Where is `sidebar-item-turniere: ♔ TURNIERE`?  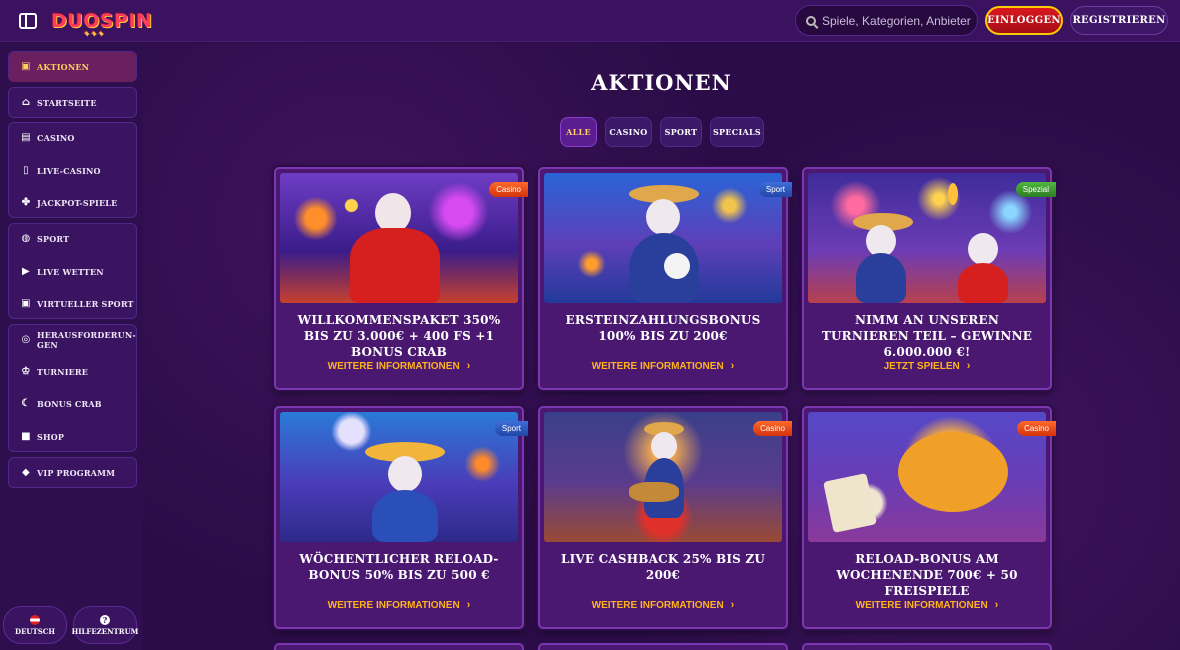 sidebar-item-turniere: ♔ TURNIERE is located at coordinates (72, 372).